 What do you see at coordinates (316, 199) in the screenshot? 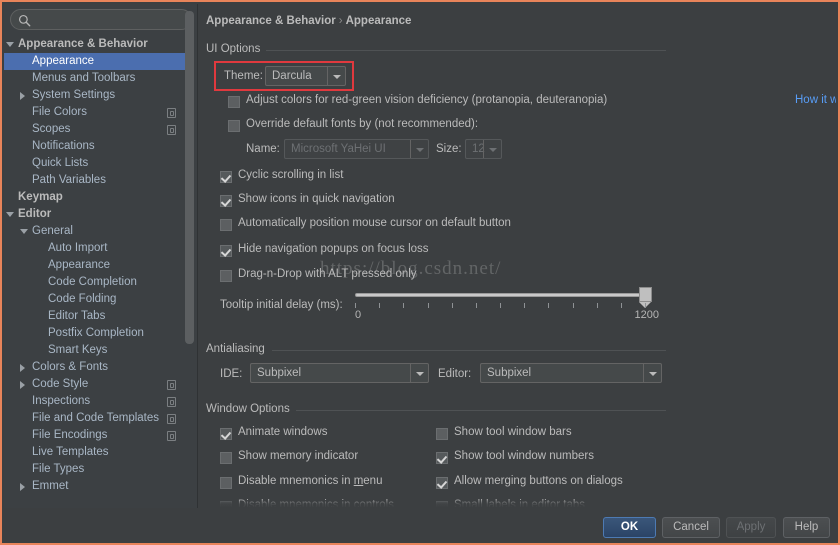
I see `checkbox-label: Show icons in quick navigation` at bounding box center [316, 199].